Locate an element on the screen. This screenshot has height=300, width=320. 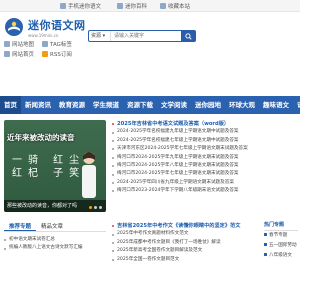
logo-url: www.19mini.cn is located at coordinates (43, 35).